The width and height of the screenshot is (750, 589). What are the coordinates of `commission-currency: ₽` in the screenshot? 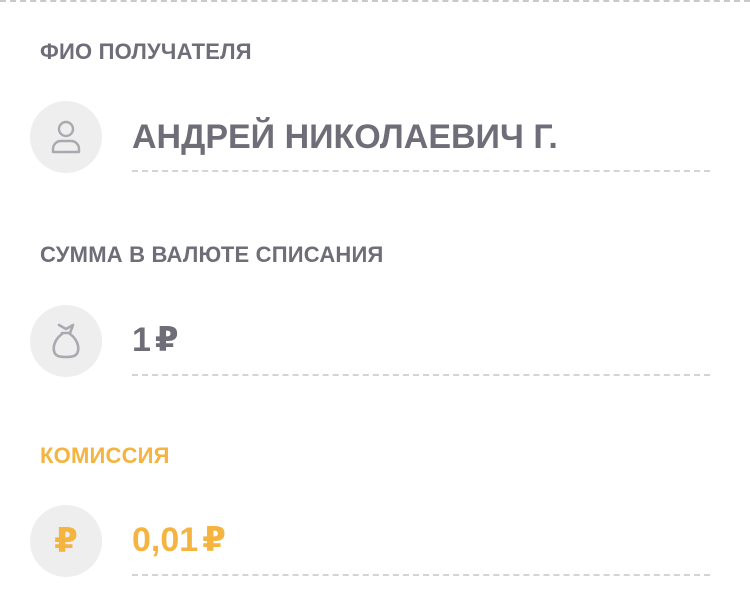 It's located at (214, 540).